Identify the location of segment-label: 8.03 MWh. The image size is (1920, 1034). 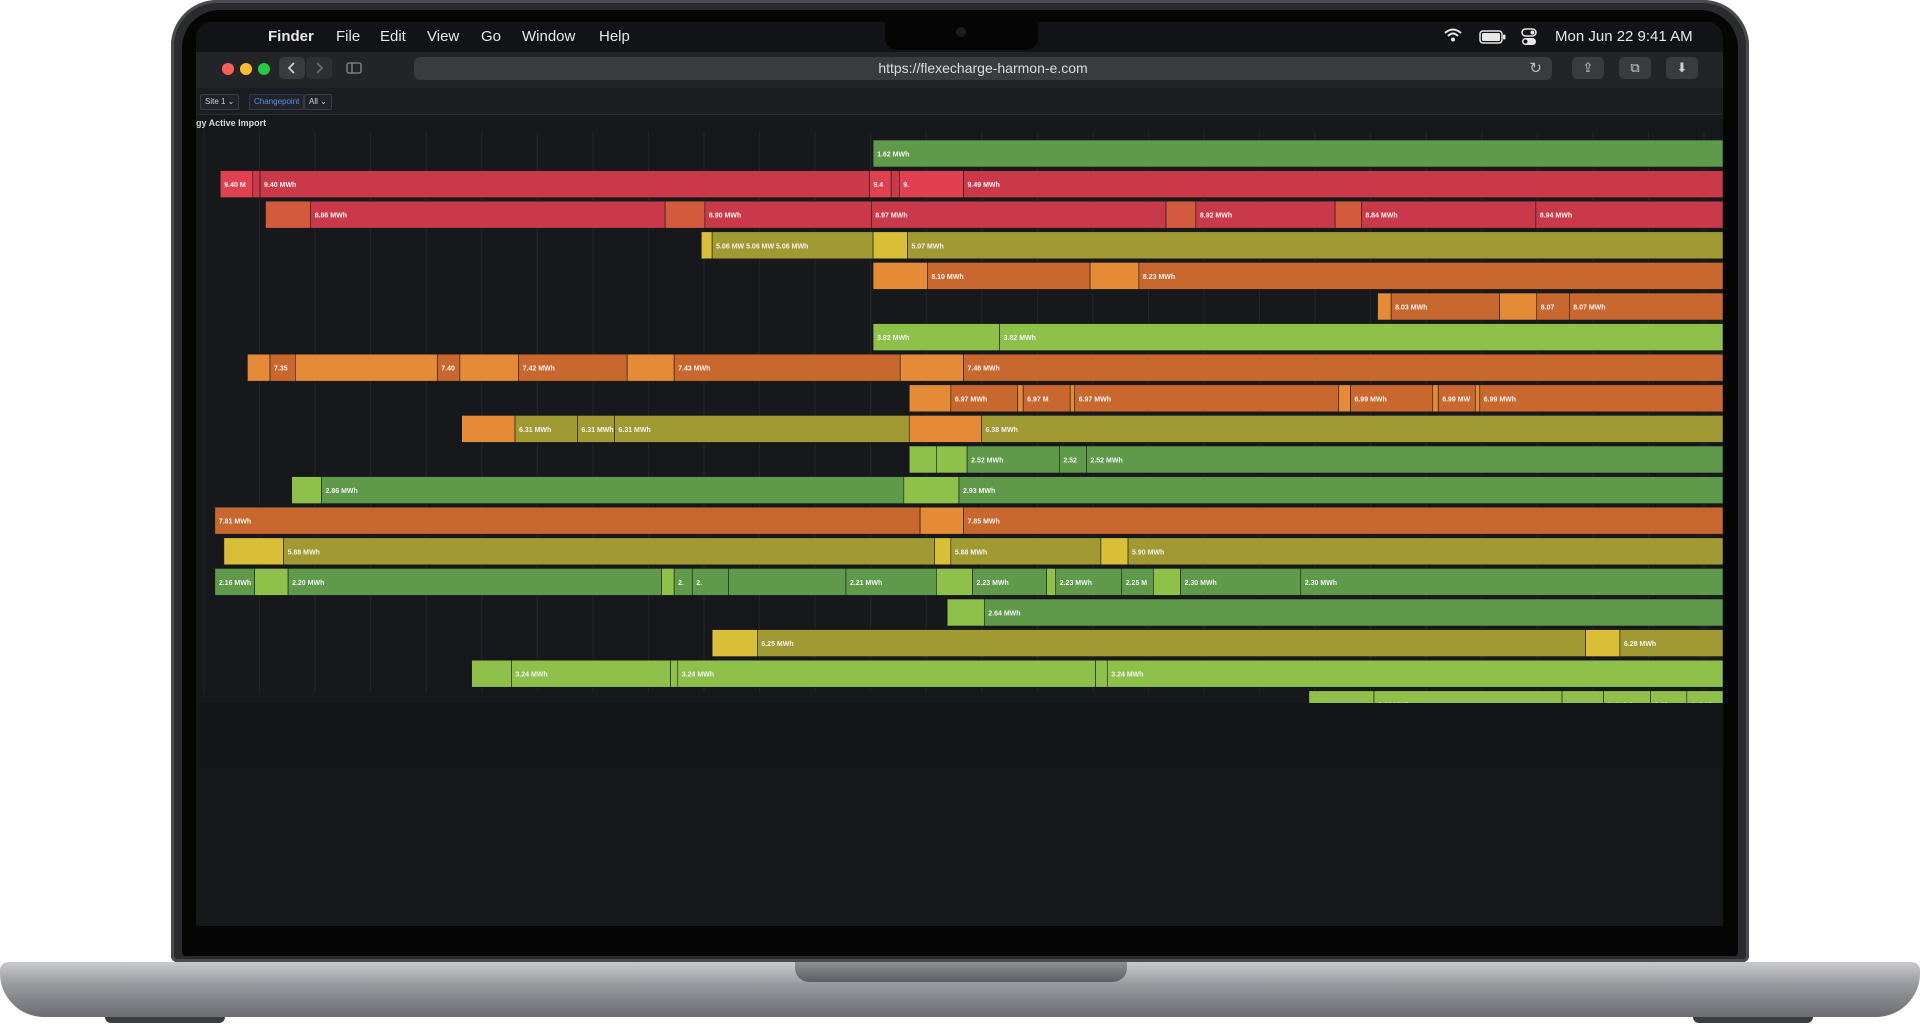
(1411, 308).